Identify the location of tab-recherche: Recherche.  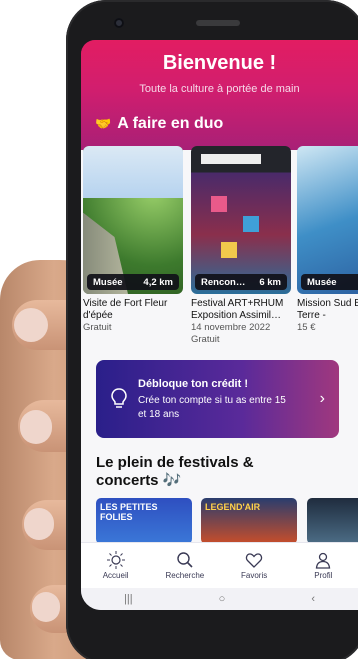
(184, 565).